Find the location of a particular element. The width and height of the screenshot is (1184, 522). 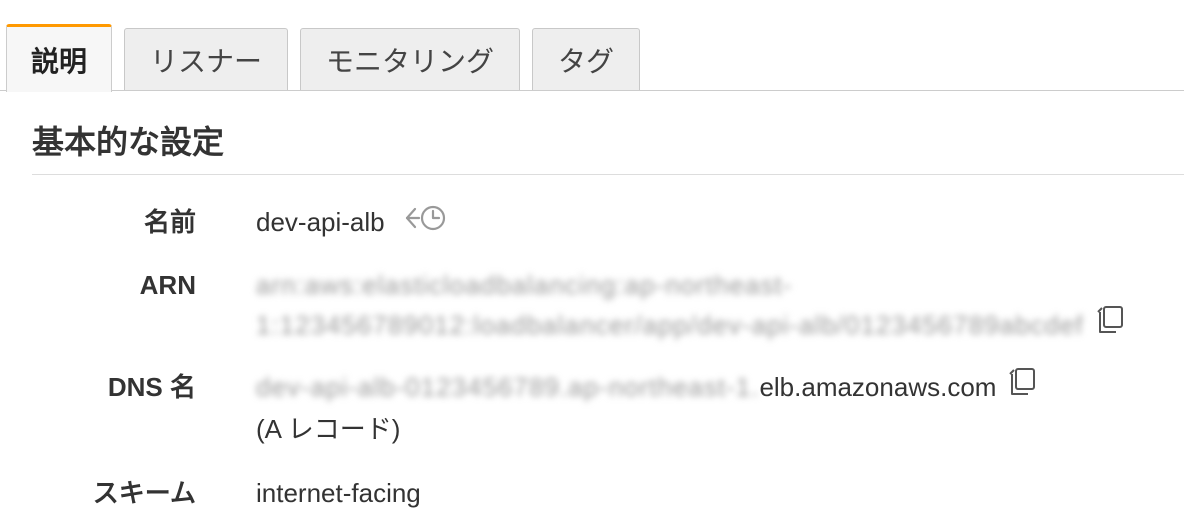

name-label: 名前 is located at coordinates (169, 222).